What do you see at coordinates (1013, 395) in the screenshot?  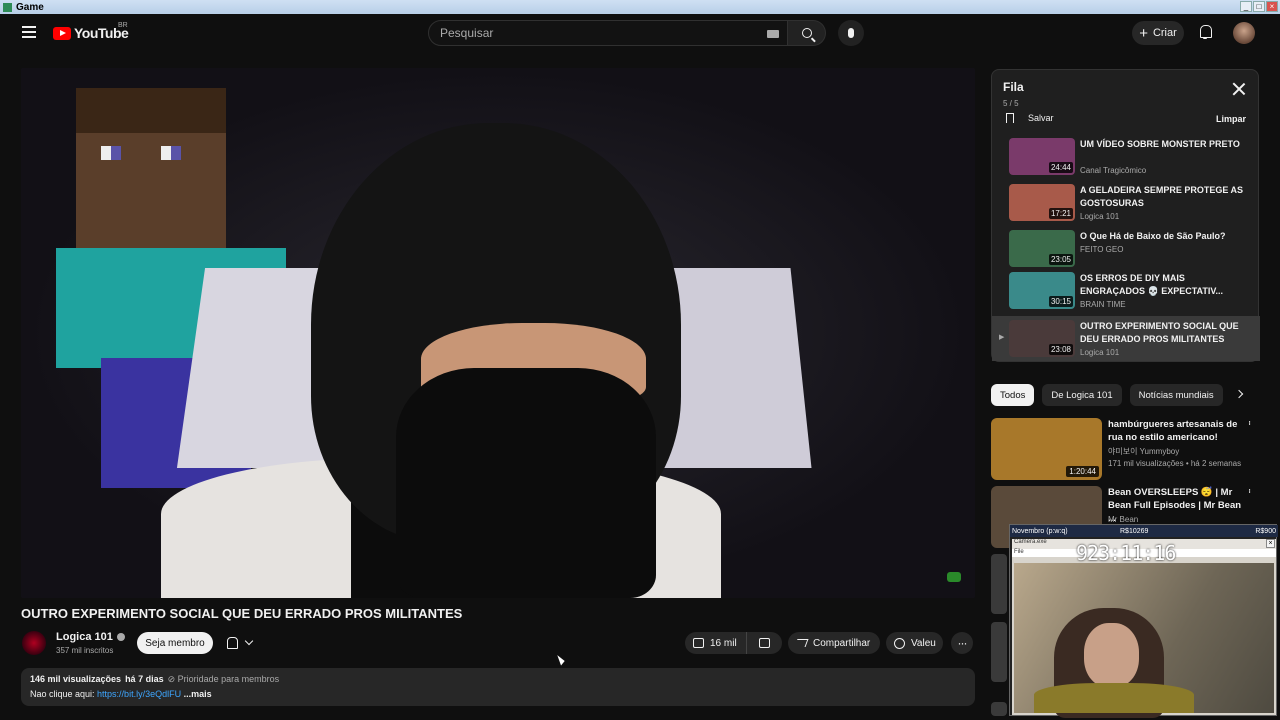 I see `chip-all: Todos` at bounding box center [1013, 395].